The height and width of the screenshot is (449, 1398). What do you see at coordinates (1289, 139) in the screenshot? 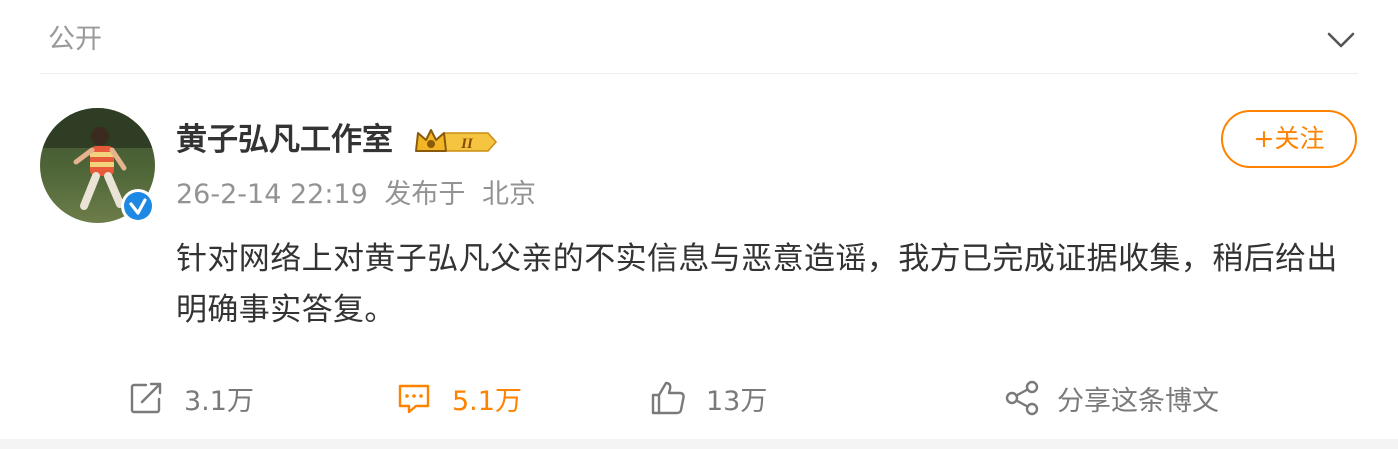
I see `follow-button: +关注` at bounding box center [1289, 139].